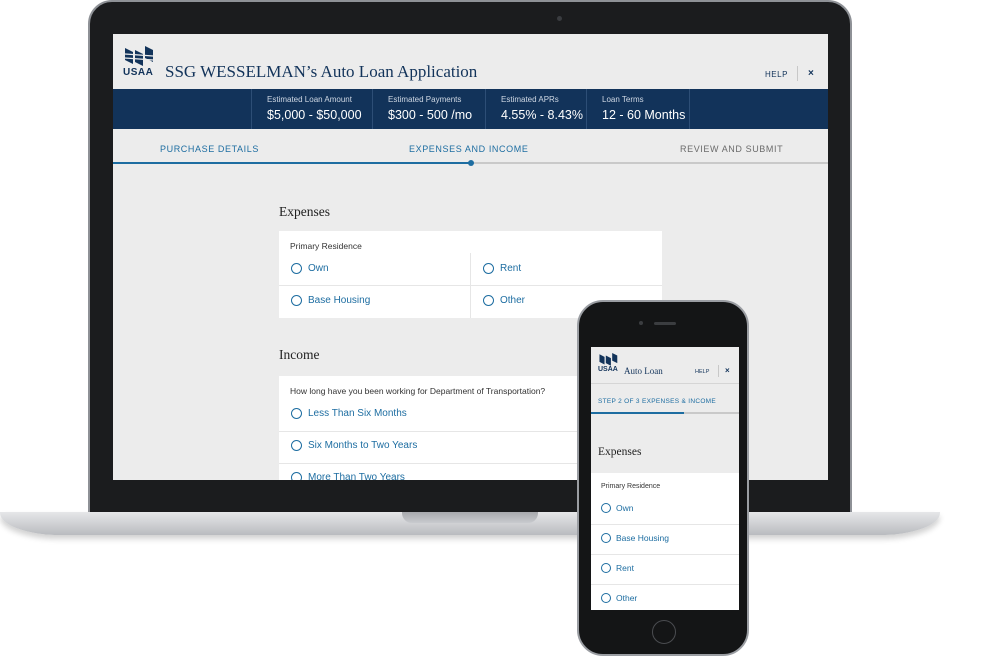 Image resolution: width=1000 pixels, height=660 pixels. What do you see at coordinates (470, 285) in the screenshot?
I see `column-divider` at bounding box center [470, 285].